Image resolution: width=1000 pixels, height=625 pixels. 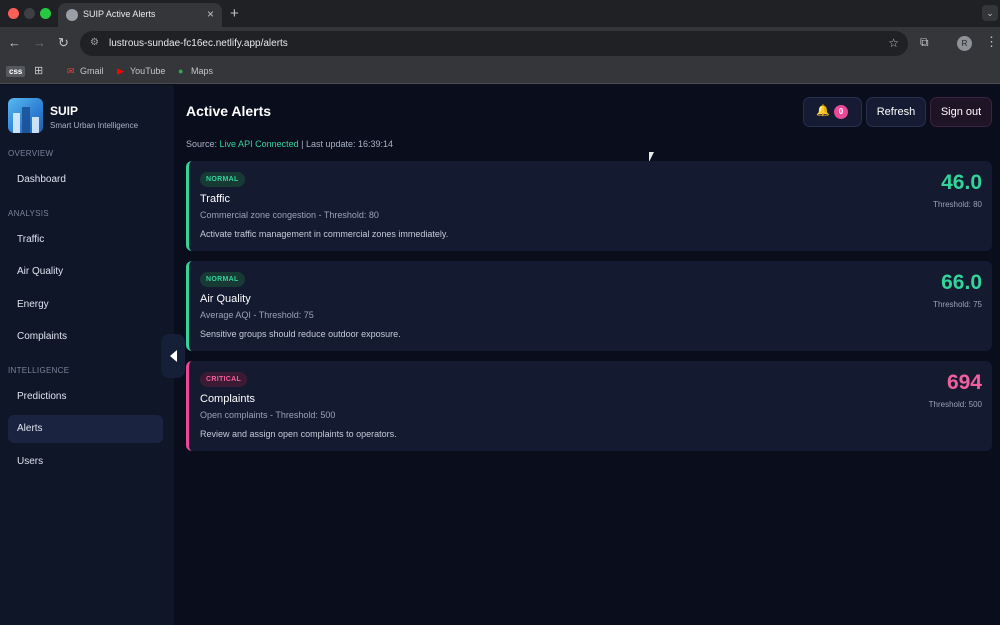 What do you see at coordinates (955, 404) in the screenshot?
I see `alert-threshold: Threshold: 500` at bounding box center [955, 404].